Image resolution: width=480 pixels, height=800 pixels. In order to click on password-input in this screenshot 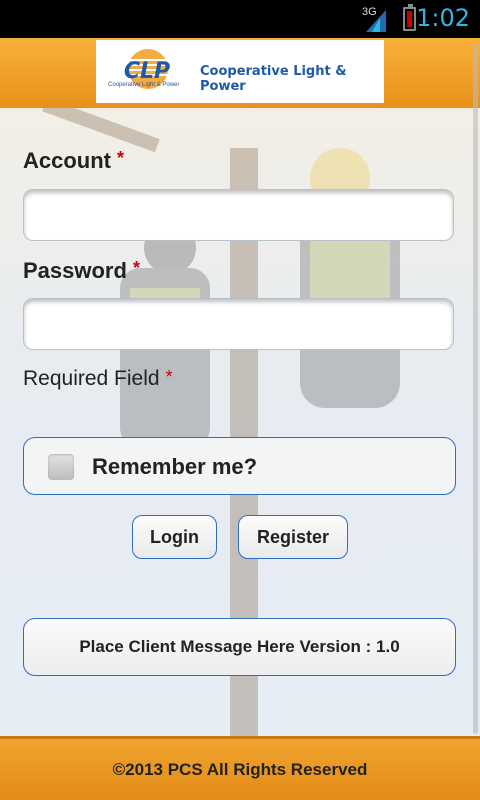, I will do `click(238, 324)`.